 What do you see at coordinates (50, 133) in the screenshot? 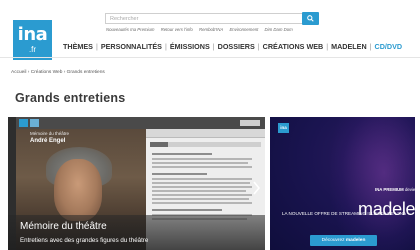
I see `screenshot-caption: Mémoire du théâtre` at bounding box center [50, 133].